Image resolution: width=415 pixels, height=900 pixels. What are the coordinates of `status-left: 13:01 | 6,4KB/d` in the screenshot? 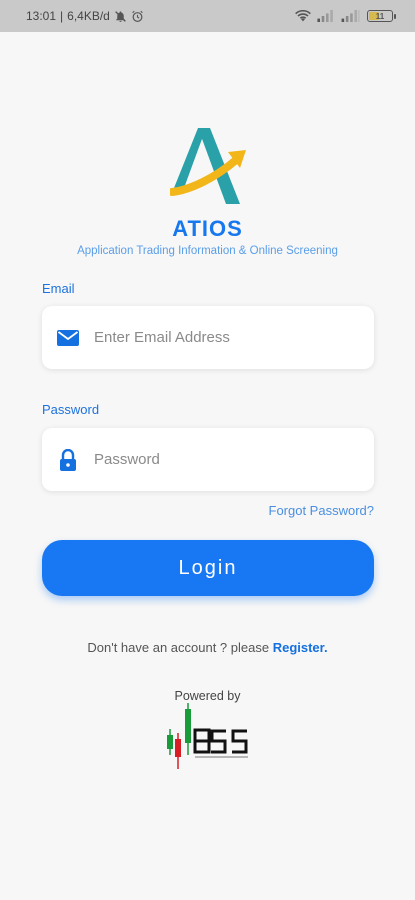 It's located at (85, 16).